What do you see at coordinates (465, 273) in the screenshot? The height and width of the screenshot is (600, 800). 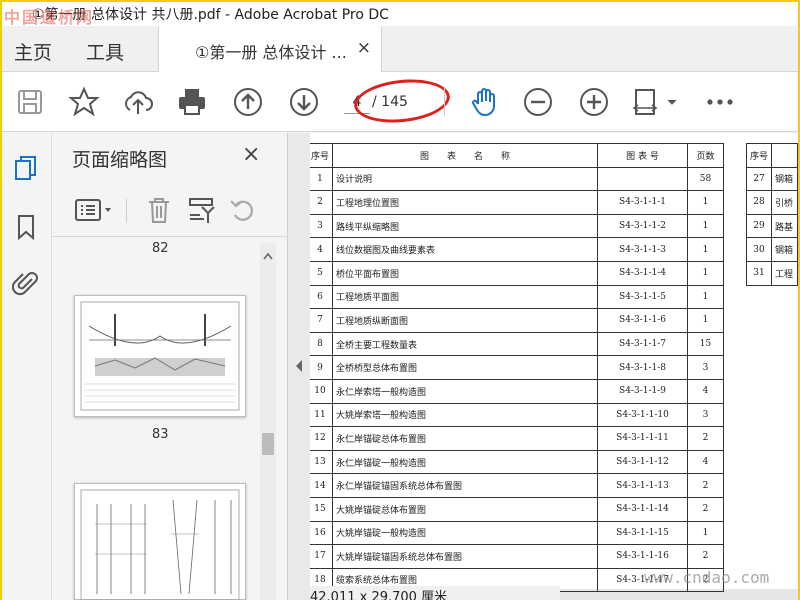 I see `cell-name: 桥位平面布置图` at bounding box center [465, 273].